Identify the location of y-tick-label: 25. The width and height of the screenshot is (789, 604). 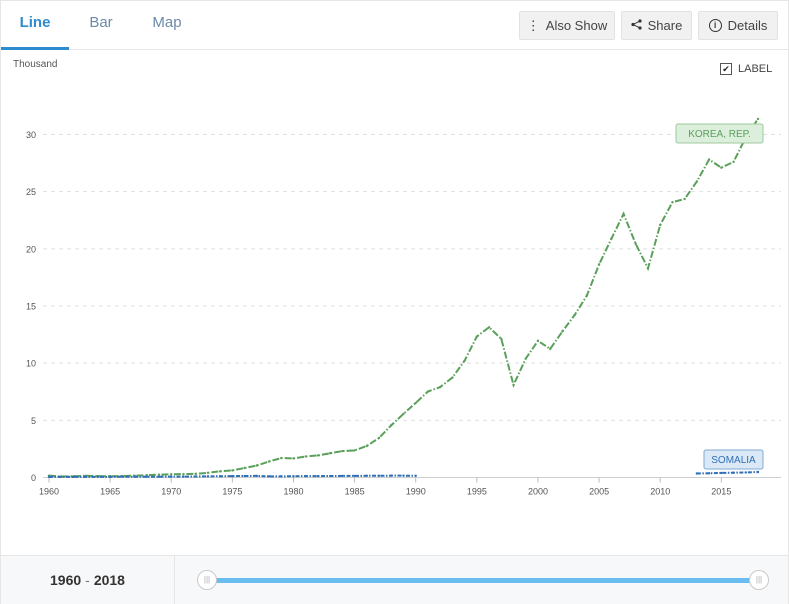
(31, 192).